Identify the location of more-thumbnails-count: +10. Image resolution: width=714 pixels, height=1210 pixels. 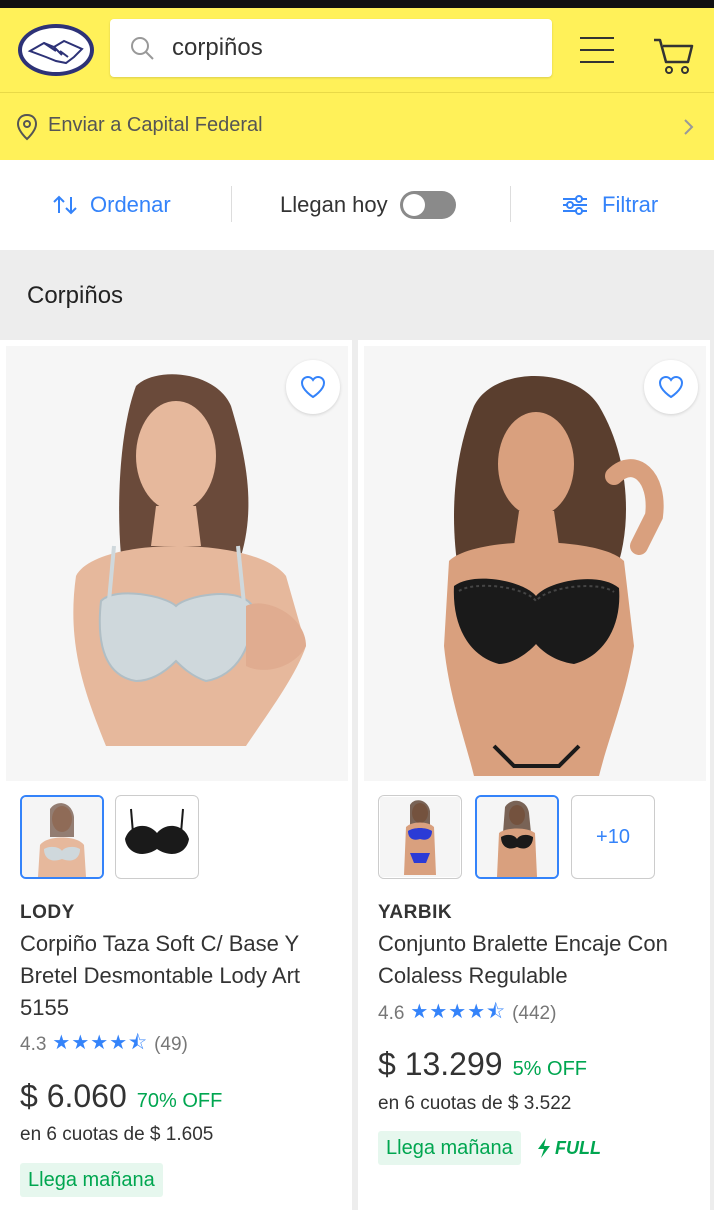
(613, 836).